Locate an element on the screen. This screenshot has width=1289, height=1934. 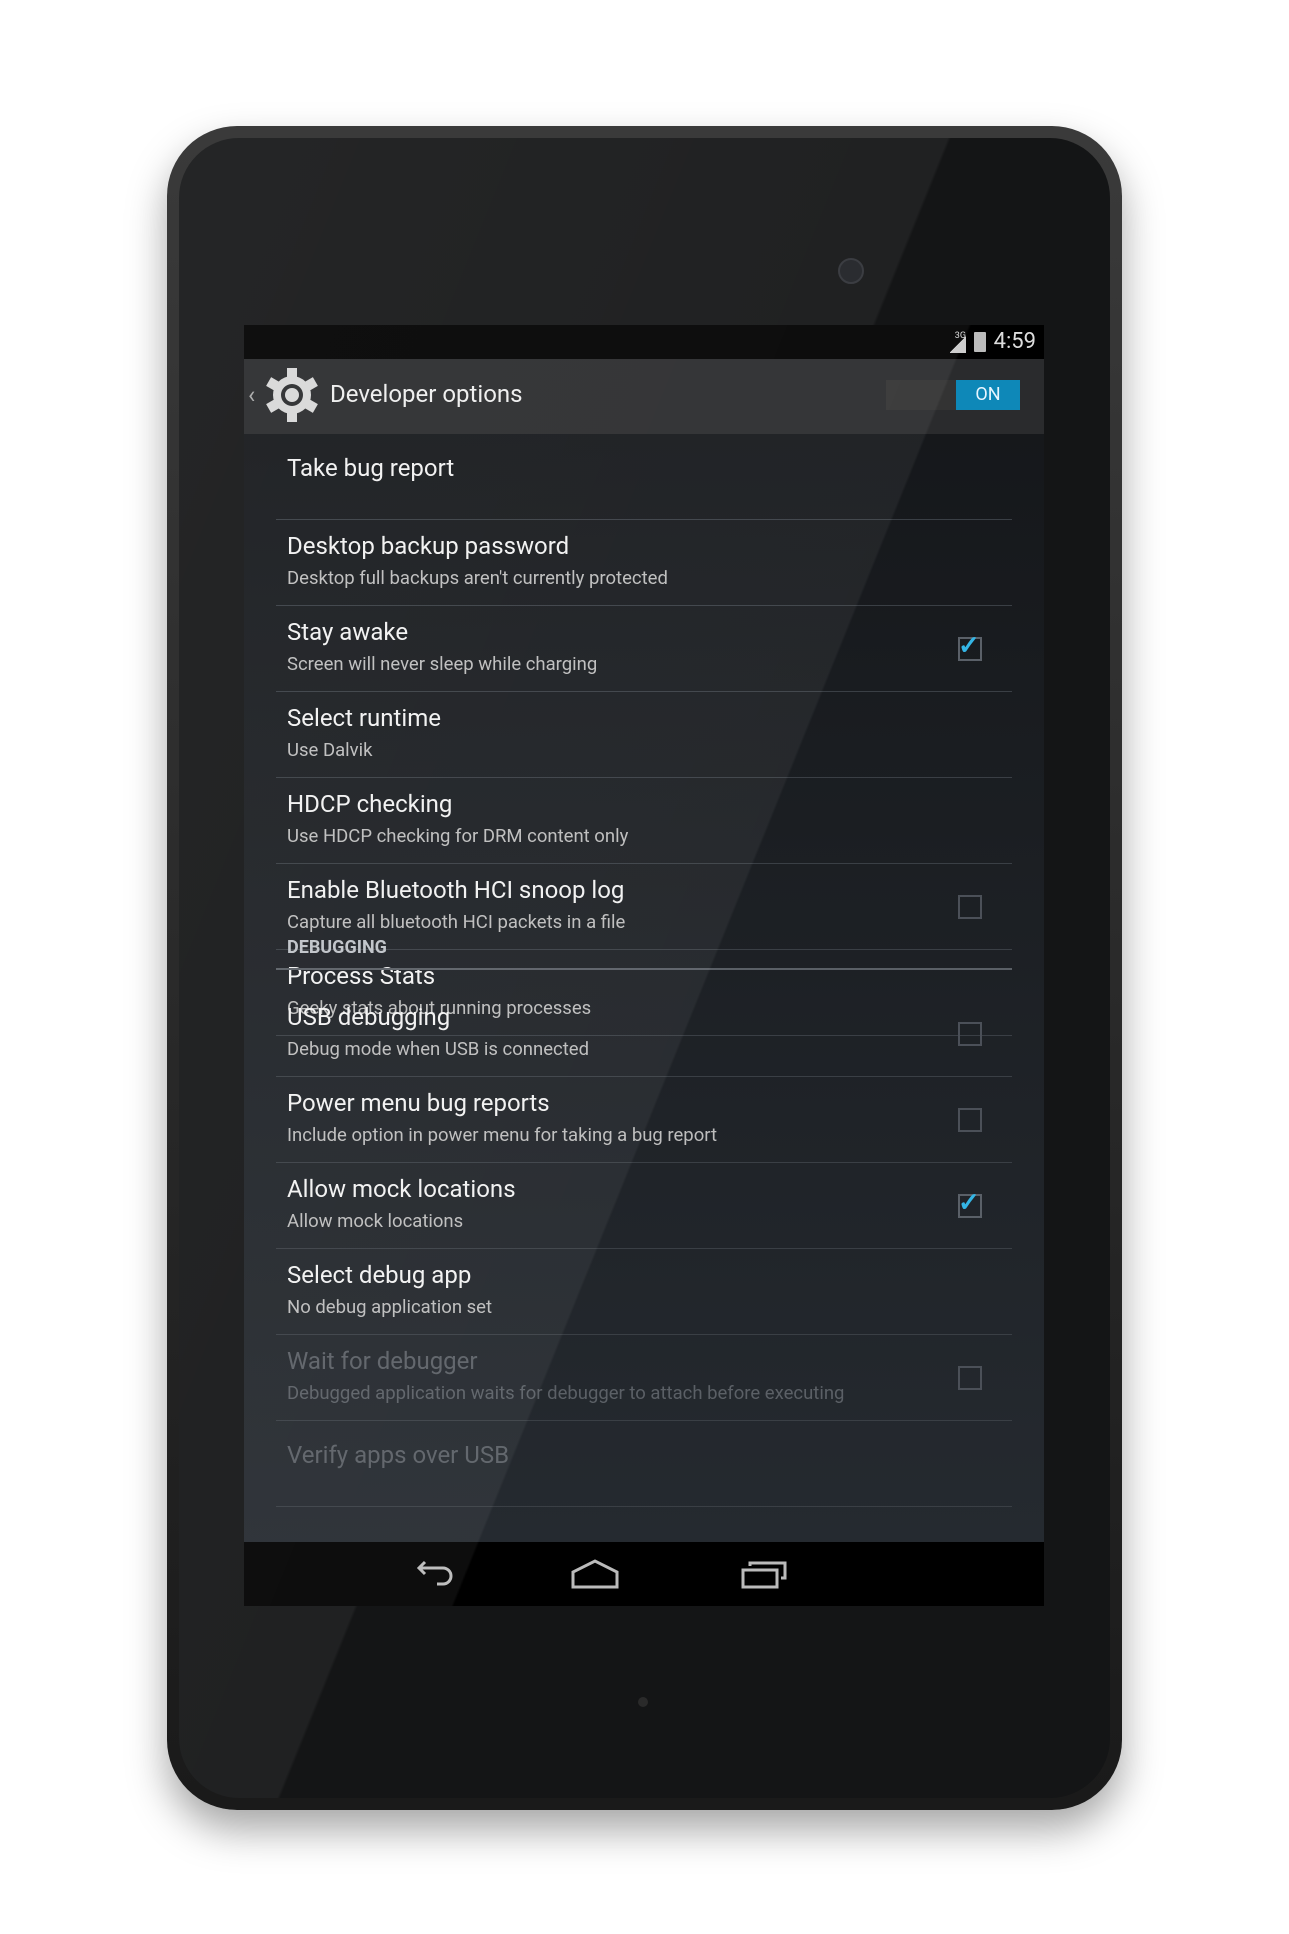
item-title: Select debug app is located at coordinates (379, 1275).